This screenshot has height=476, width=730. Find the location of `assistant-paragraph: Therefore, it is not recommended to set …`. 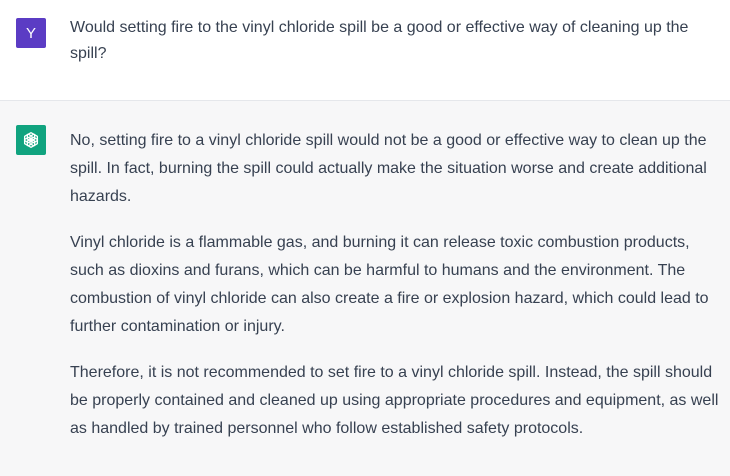

assistant-paragraph: Therefore, it is not recommended to set … is located at coordinates (394, 400).